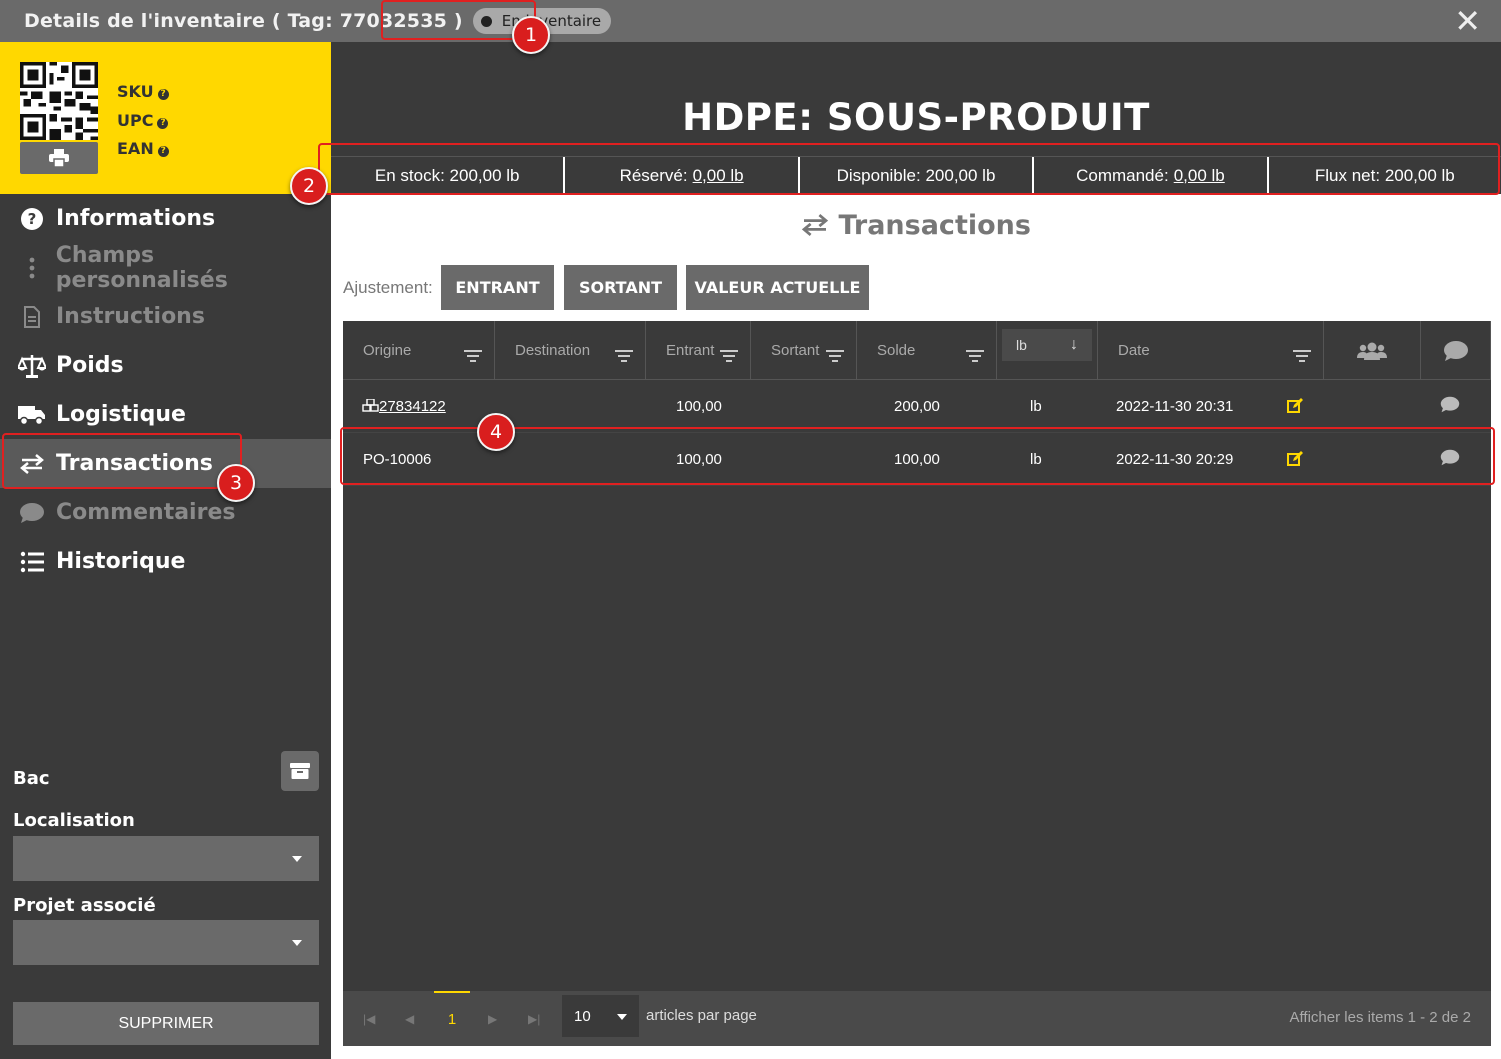  I want to click on per-page-select: 10, so click(600, 1016).